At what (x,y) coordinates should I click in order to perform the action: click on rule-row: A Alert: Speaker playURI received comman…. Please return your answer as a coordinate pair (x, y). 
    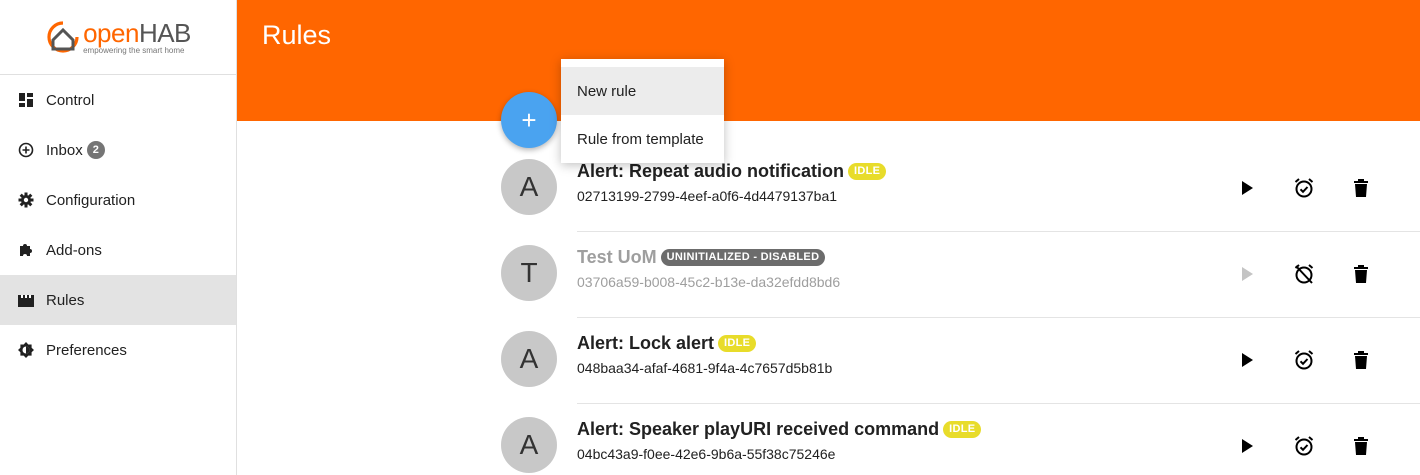
    Looking at the image, I should click on (960, 439).